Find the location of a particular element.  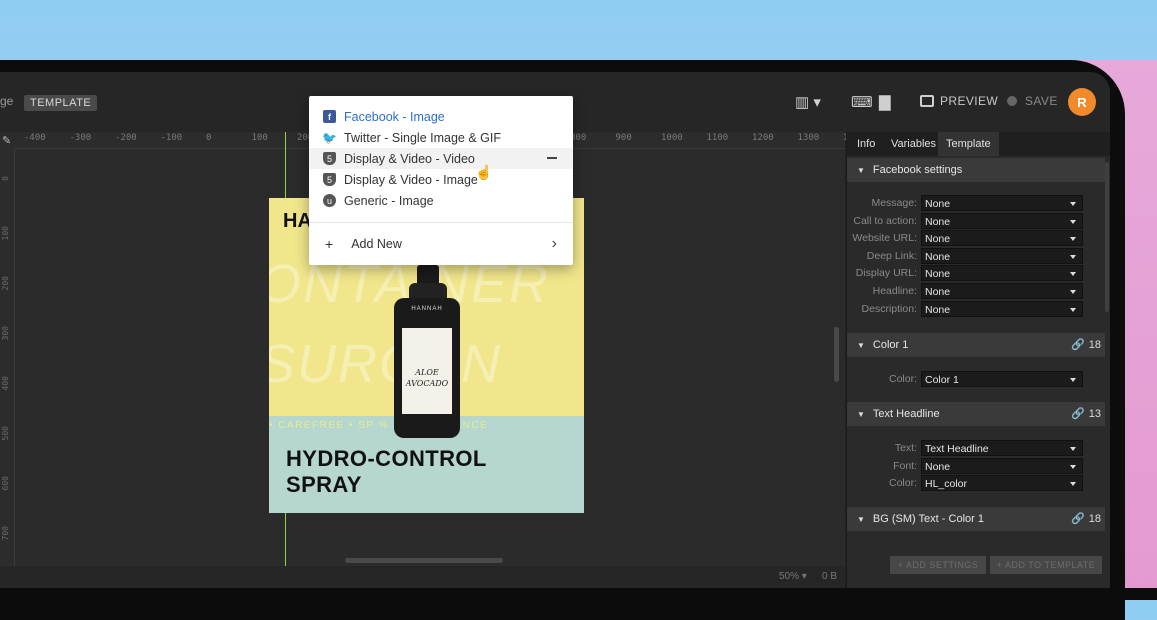

menu-item-twitter-image: 🐦 Twitter - Single Image & GIF is located at coordinates (441, 137).